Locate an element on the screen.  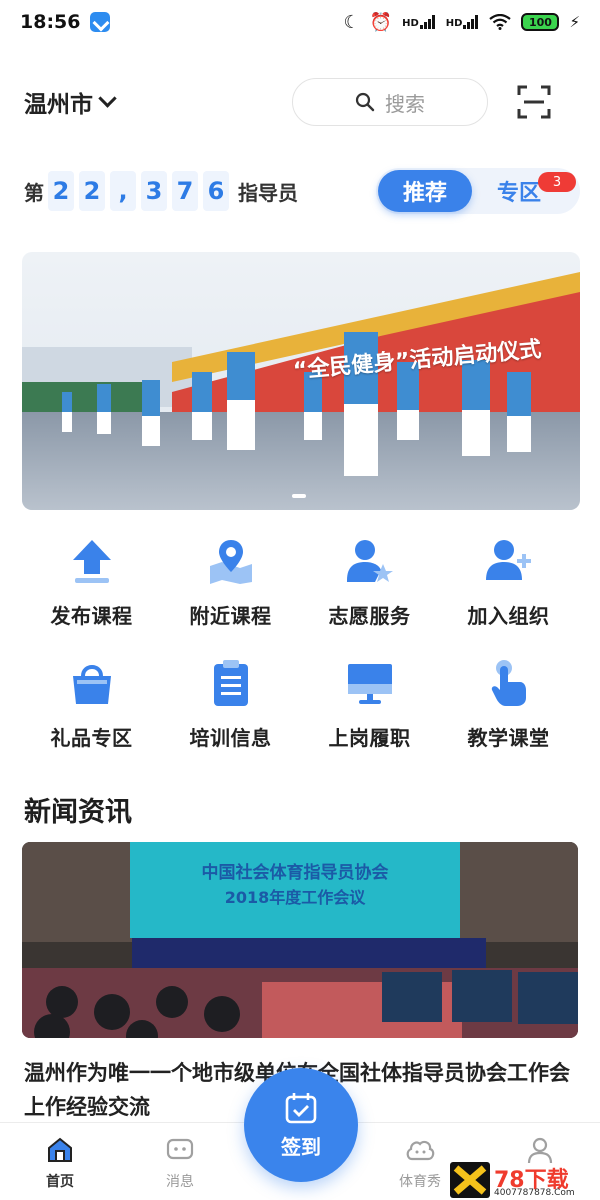
chat-icon is located at coordinates (180, 1149).